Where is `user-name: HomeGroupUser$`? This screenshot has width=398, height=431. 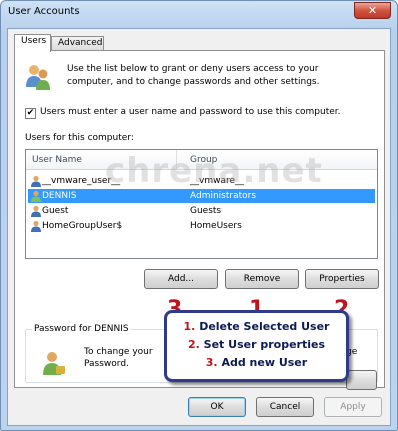 user-name: HomeGroupUser$ is located at coordinates (82, 226).